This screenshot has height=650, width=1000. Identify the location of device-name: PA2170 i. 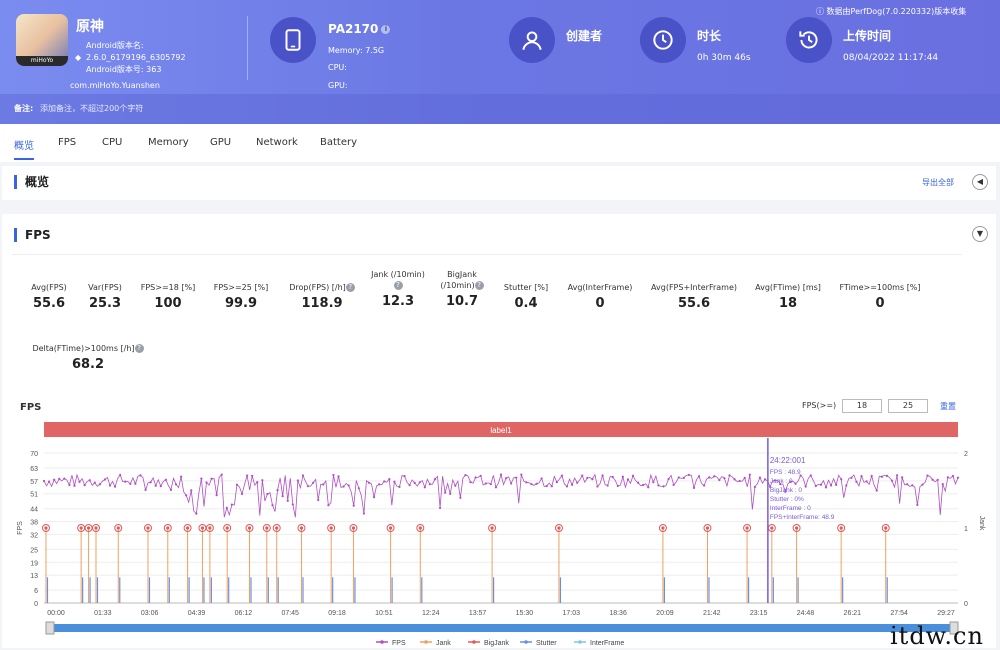
(359, 29).